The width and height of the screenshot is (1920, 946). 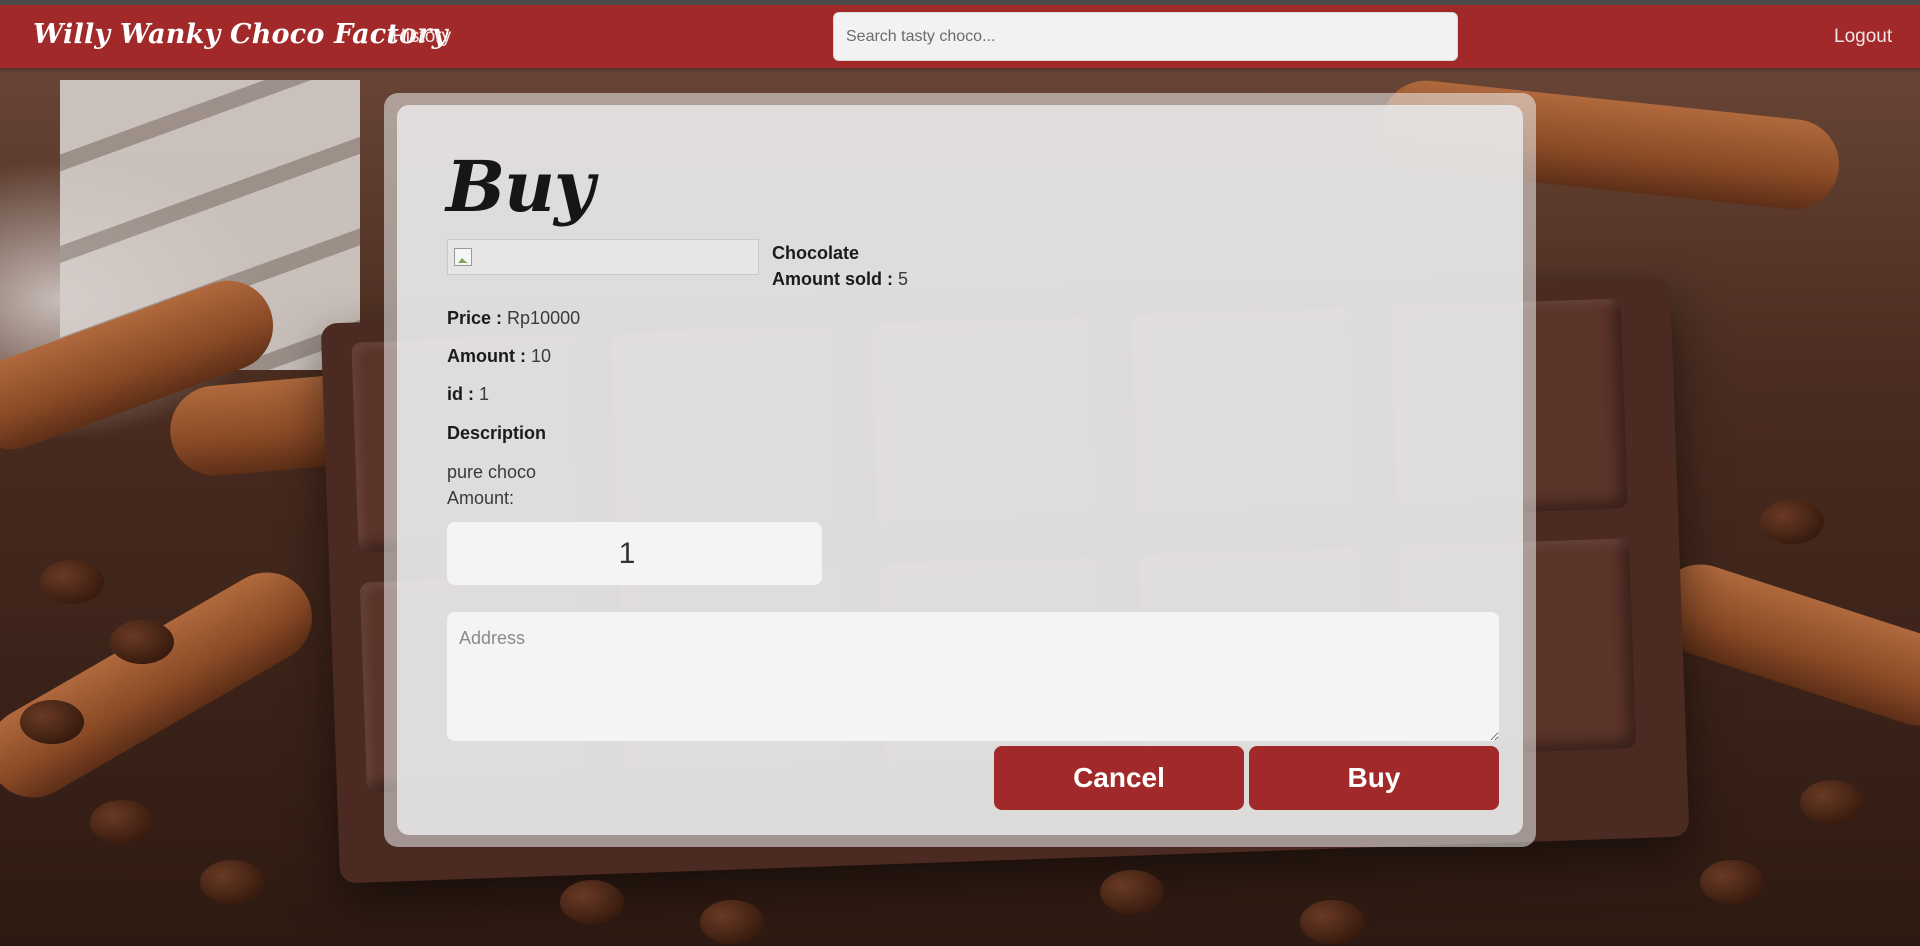 What do you see at coordinates (541, 356) in the screenshot?
I see `amount-value: 10` at bounding box center [541, 356].